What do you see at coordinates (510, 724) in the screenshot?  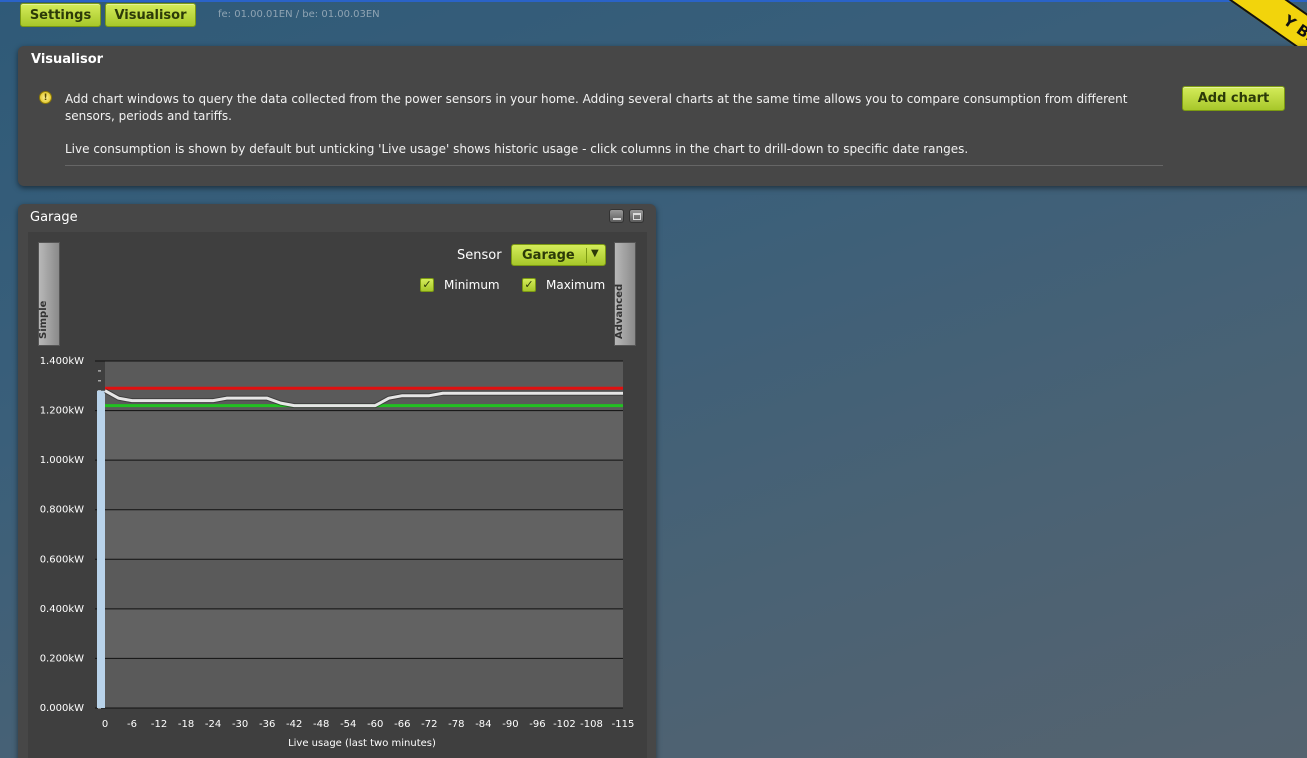 I see `x-tick-label: -90` at bounding box center [510, 724].